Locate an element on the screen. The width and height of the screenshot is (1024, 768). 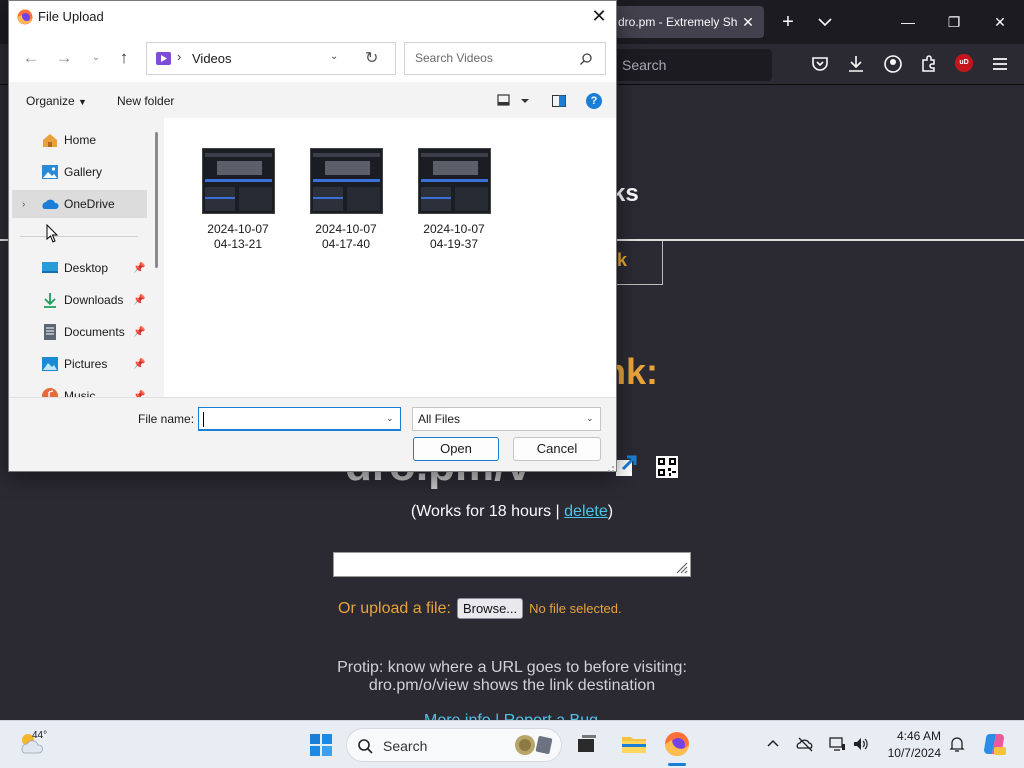
organize-button: Organize ▼ is located at coordinates (56, 101).